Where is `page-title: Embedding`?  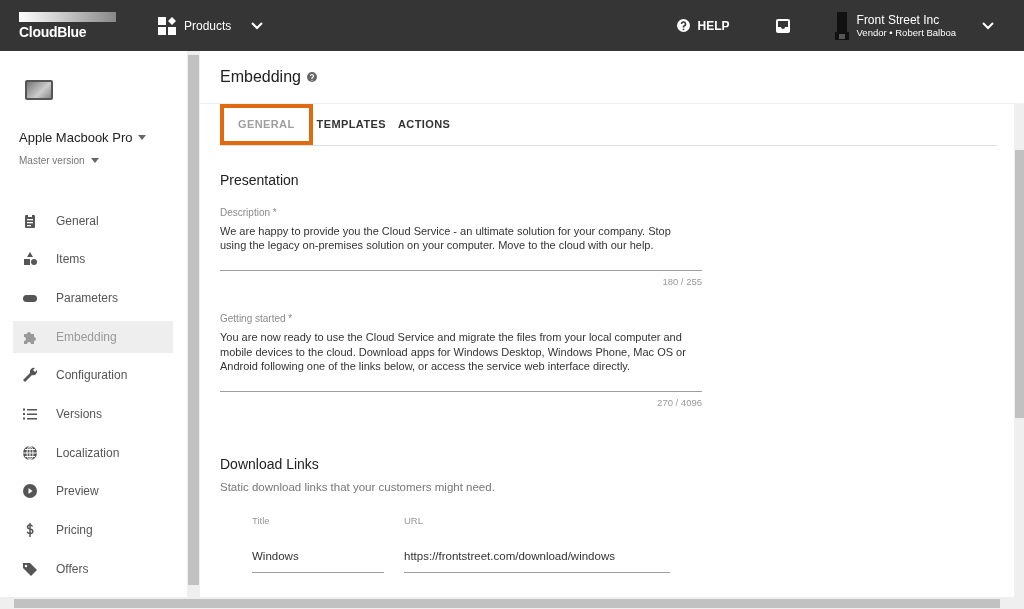 page-title: Embedding is located at coordinates (260, 77).